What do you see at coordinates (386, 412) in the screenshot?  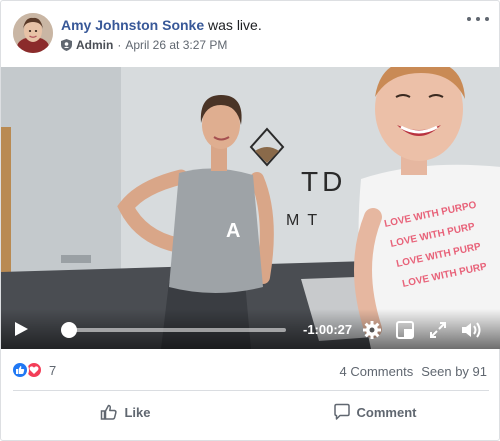 I see `comment-button-label: Comment` at bounding box center [386, 412].